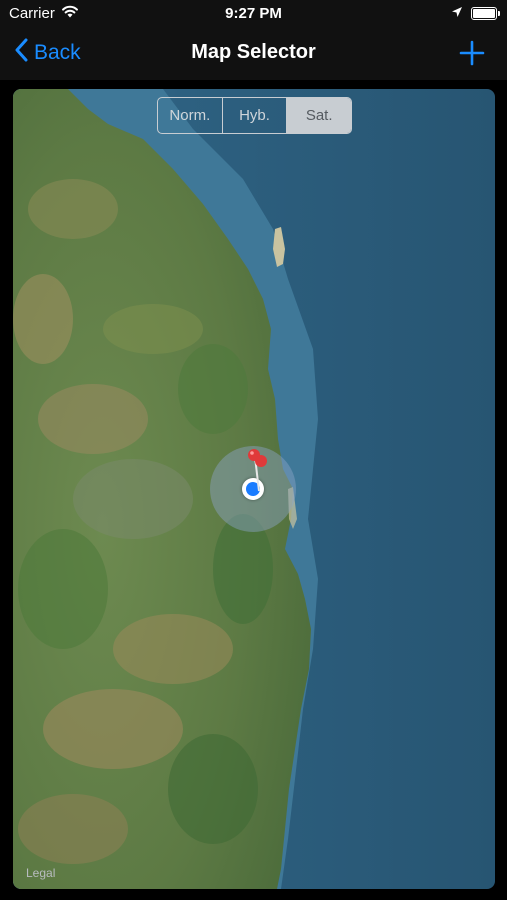 This screenshot has width=507, height=900. I want to click on status-time: 9:27 PM, so click(253, 13).